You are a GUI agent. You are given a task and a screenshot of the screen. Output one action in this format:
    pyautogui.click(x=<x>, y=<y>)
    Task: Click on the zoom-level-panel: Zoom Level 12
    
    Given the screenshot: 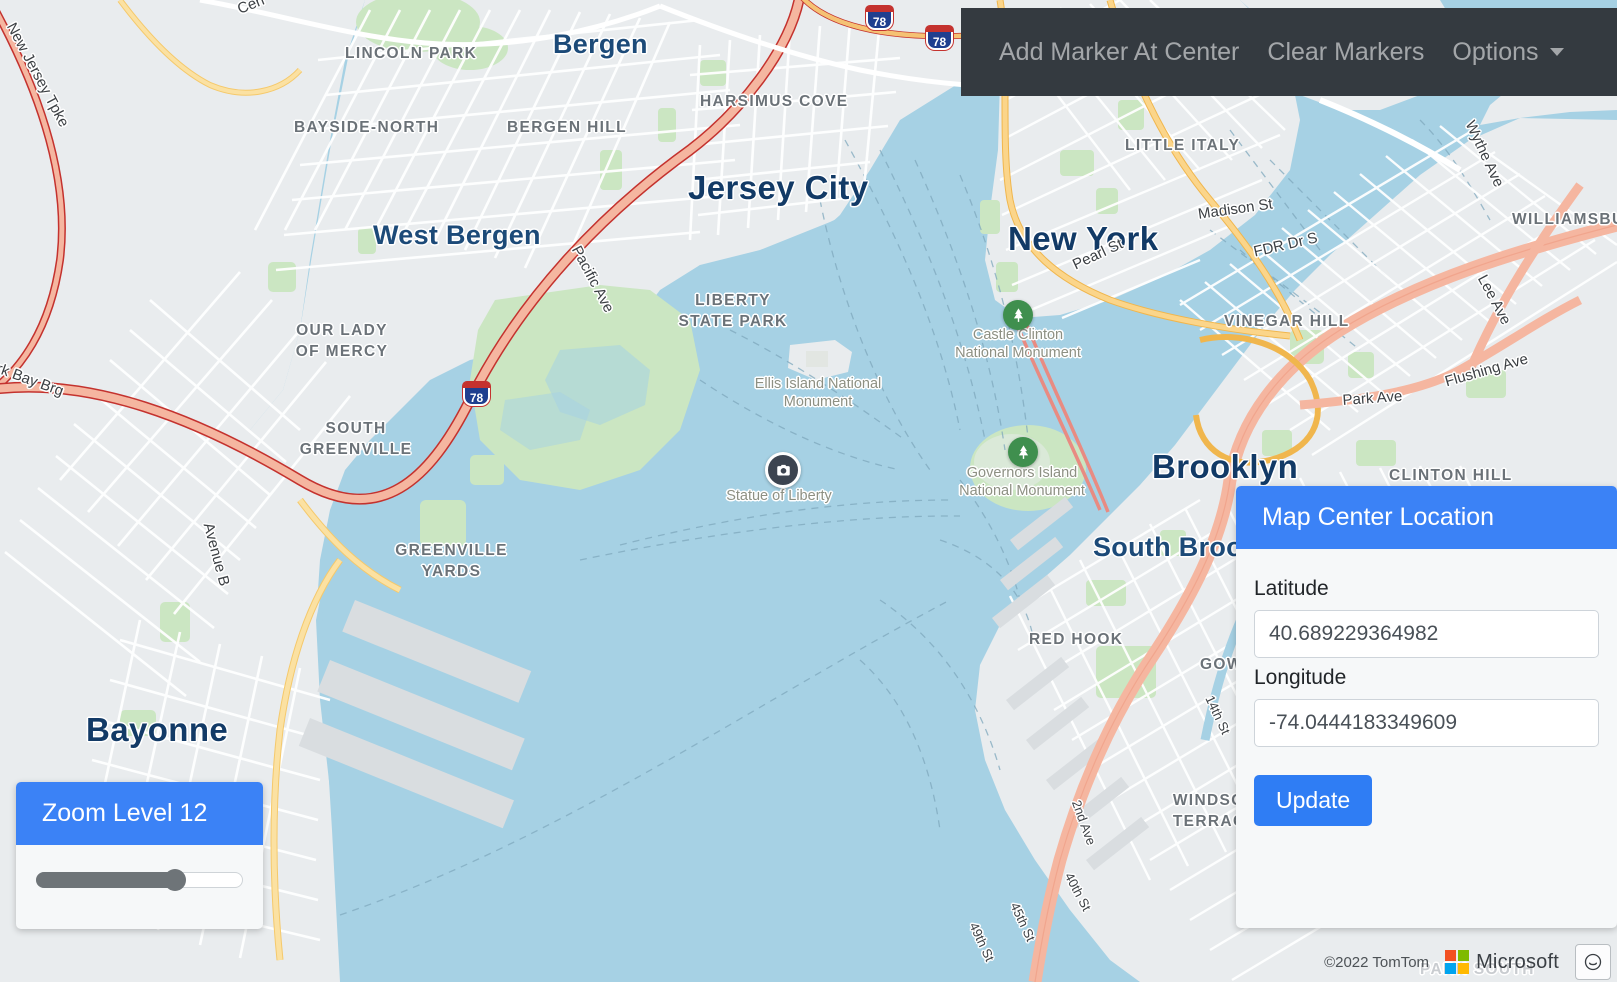 What is the action you would take?
    pyautogui.click(x=139, y=855)
    